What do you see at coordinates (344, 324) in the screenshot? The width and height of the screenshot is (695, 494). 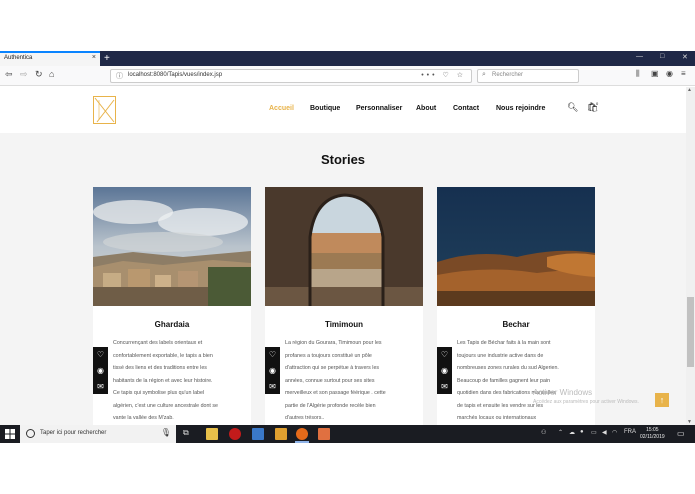 I see `story-title: Timimoun` at bounding box center [344, 324].